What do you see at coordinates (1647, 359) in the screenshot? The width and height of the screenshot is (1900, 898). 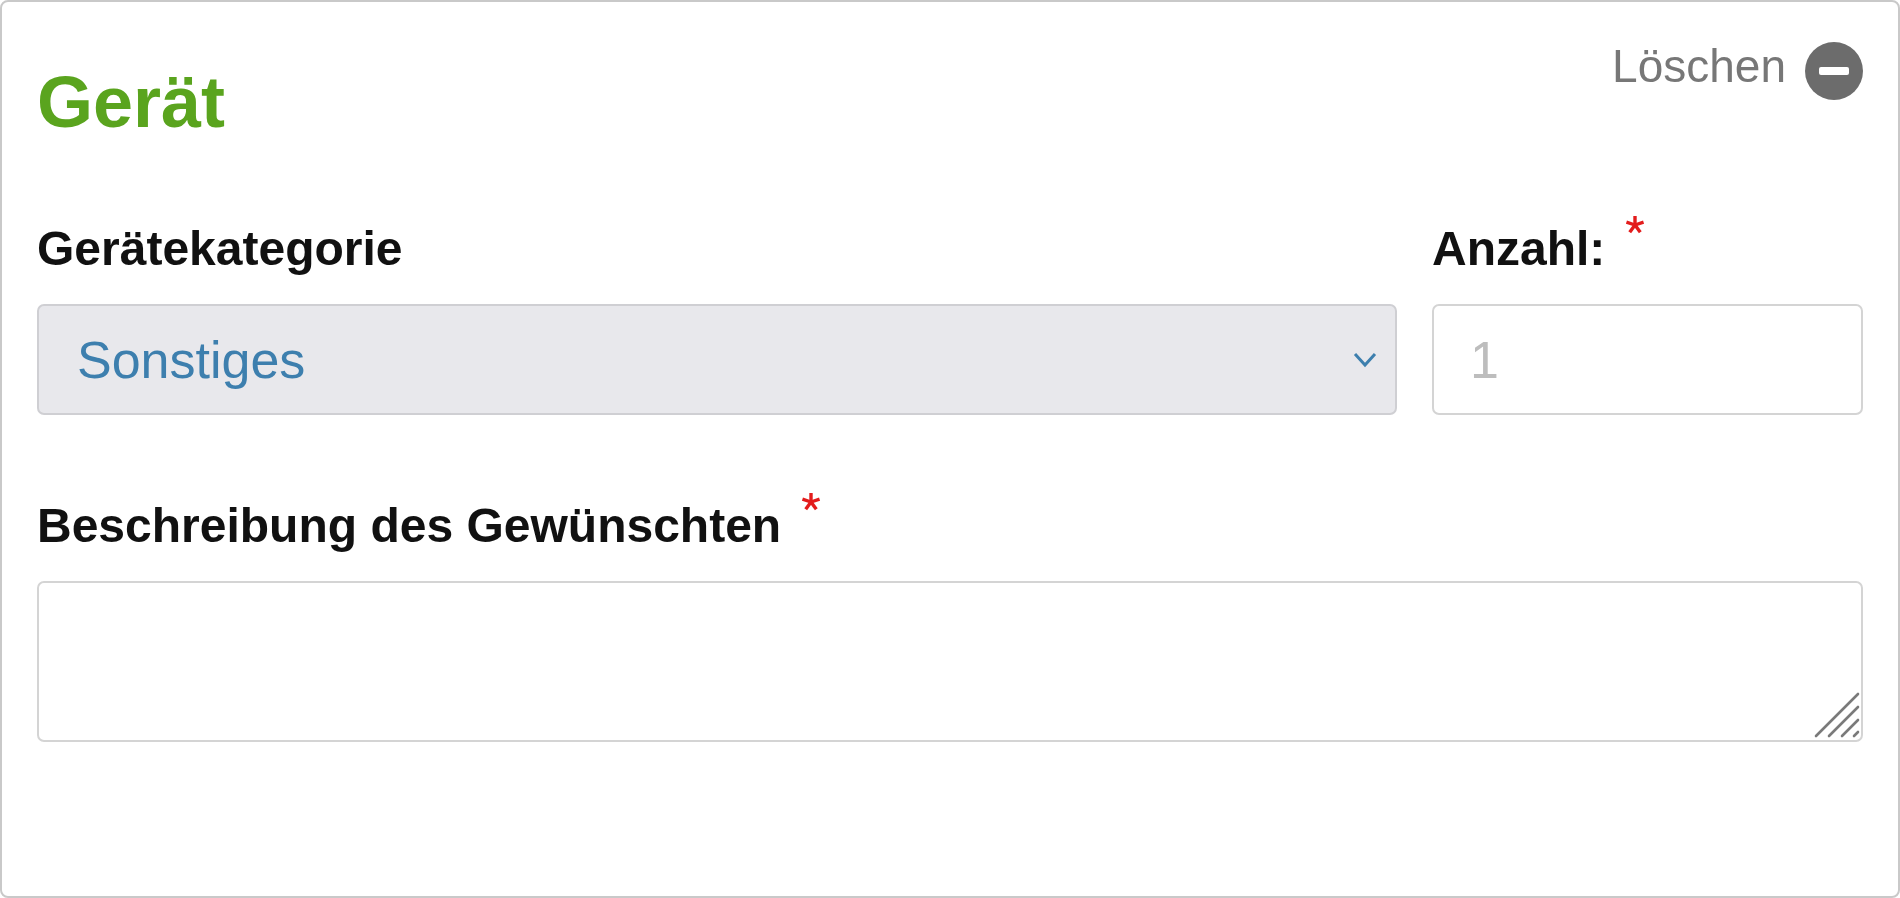 I see `number-input: 1` at bounding box center [1647, 359].